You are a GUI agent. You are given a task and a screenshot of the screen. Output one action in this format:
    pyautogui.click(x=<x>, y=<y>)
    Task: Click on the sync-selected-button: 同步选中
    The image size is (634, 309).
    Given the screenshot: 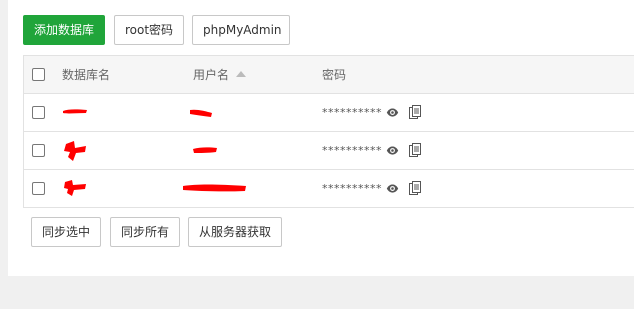 What is the action you would take?
    pyautogui.click(x=66, y=232)
    